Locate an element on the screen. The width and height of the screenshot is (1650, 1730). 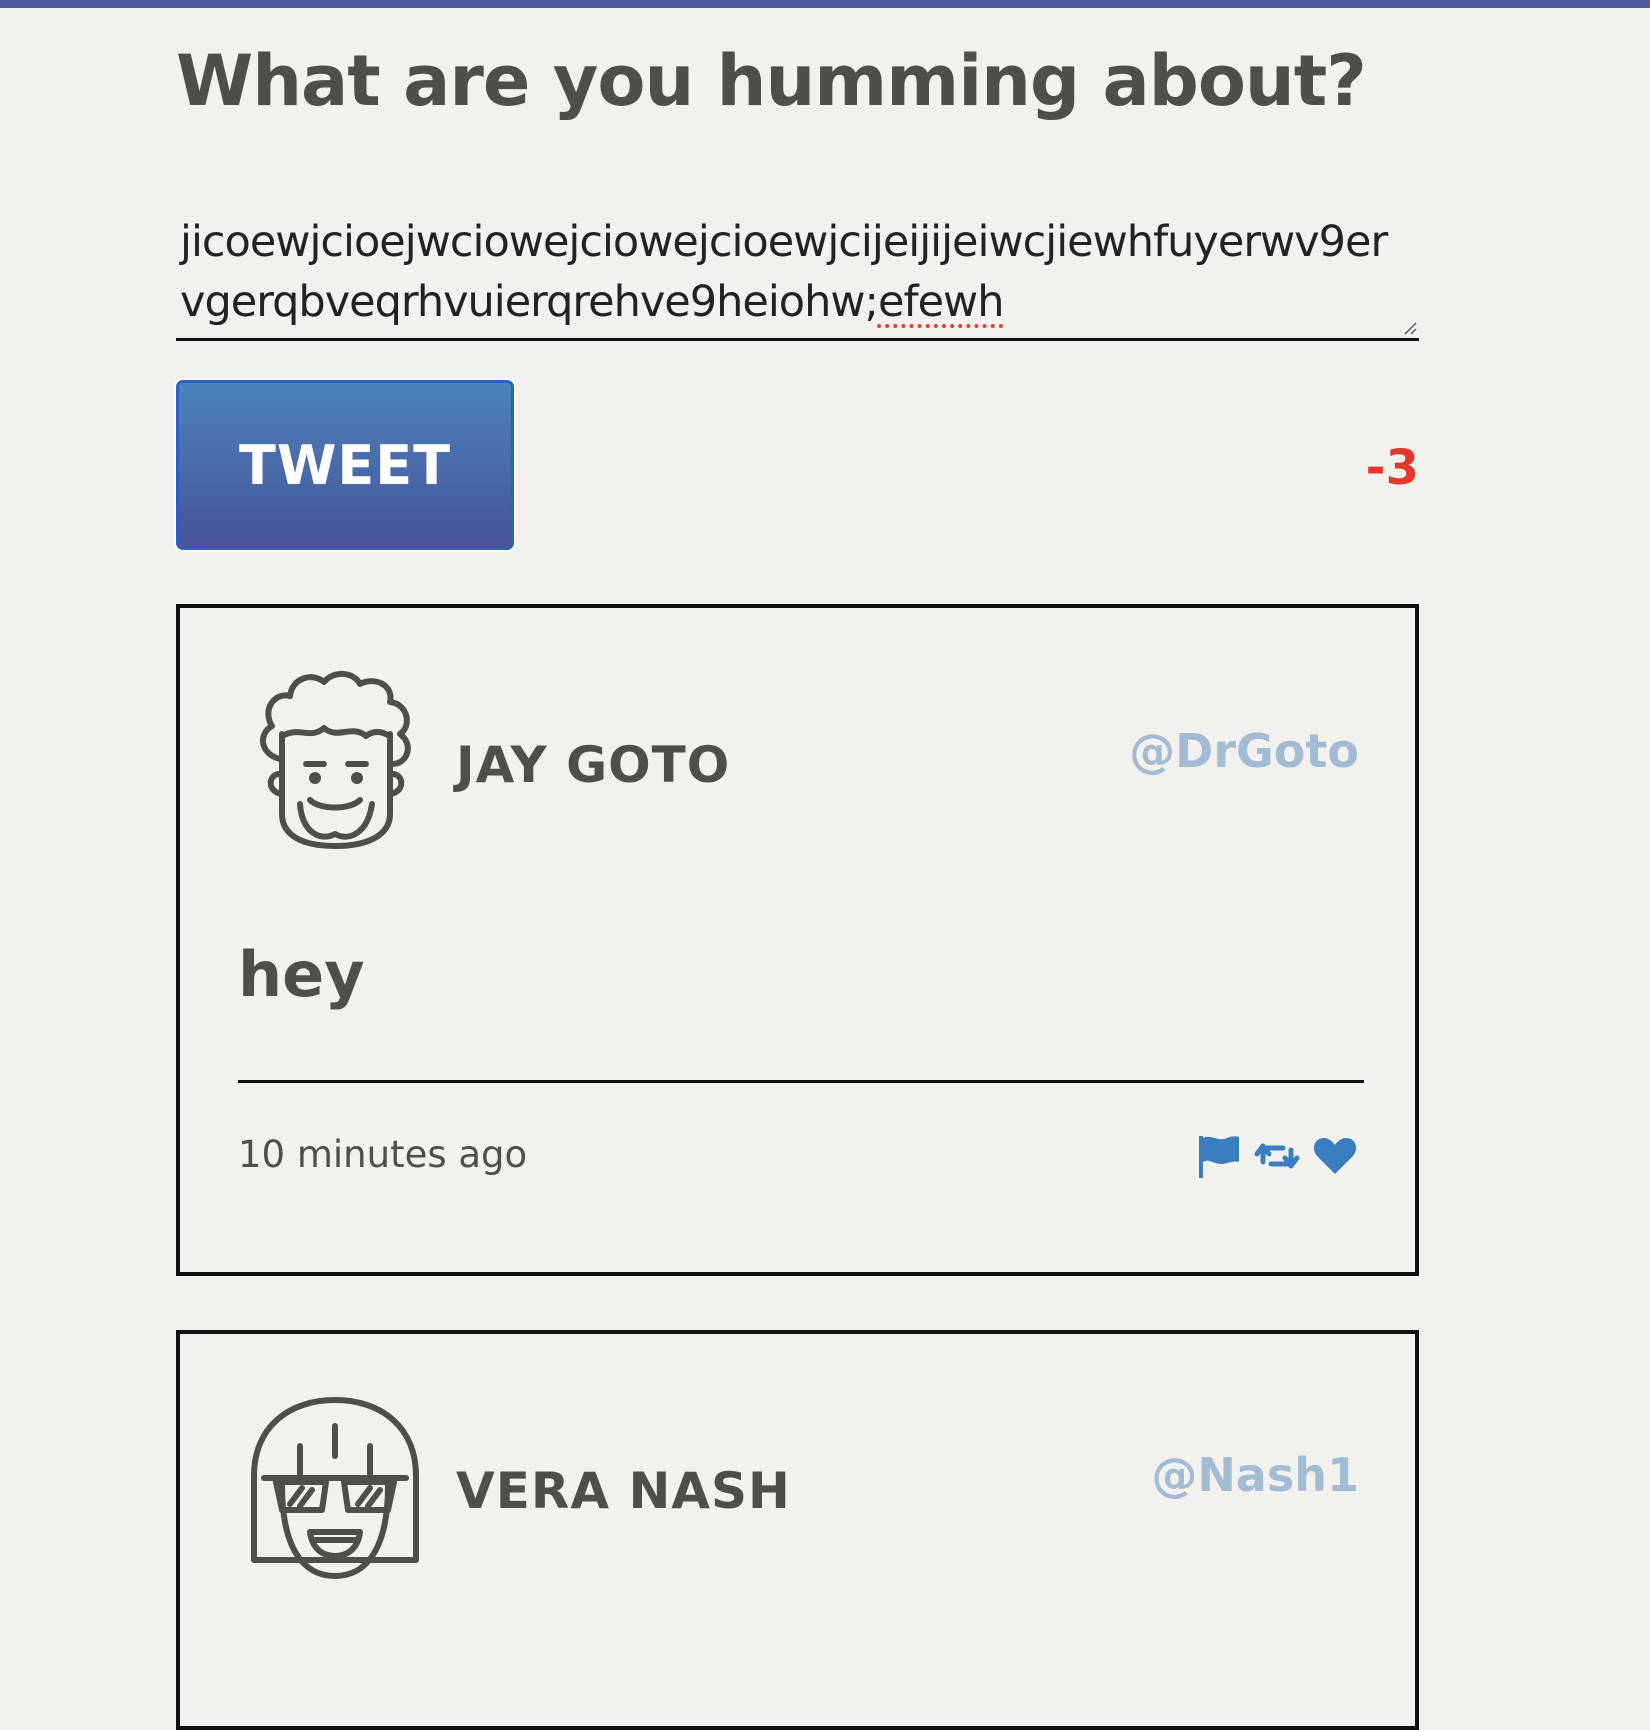
page-title: What are you humming about? is located at coordinates (771, 81).